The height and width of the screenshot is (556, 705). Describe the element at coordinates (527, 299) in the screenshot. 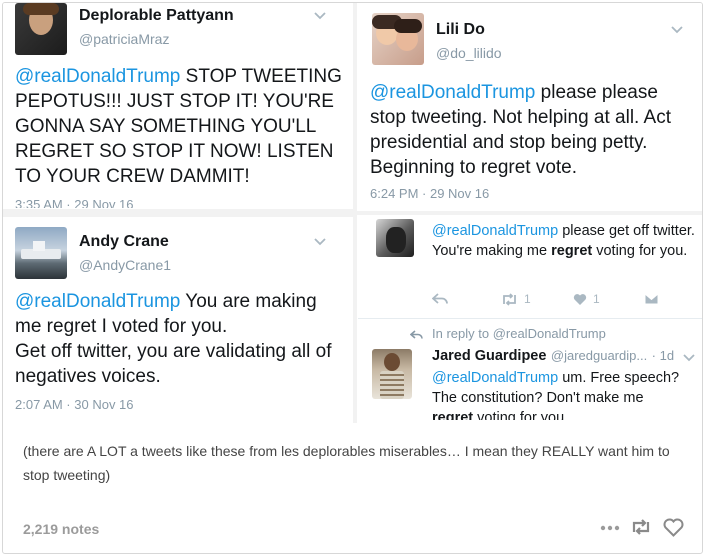

I see `retweet-count: 1` at that location.